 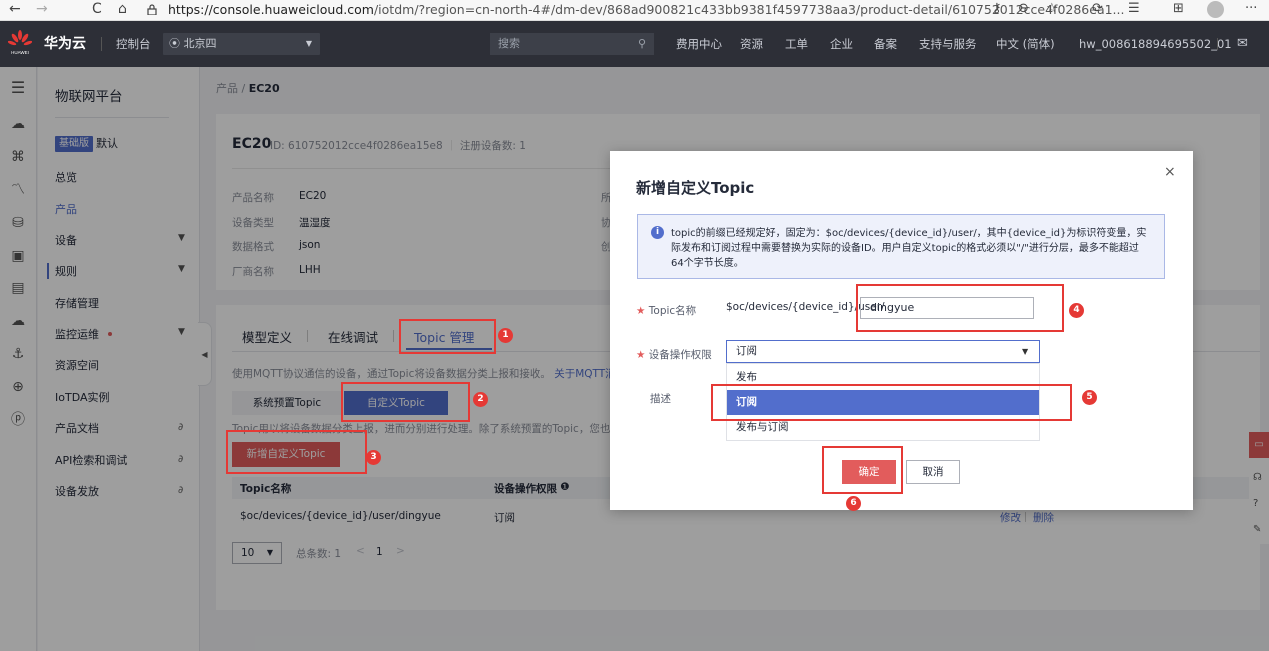 I want to click on search-input: 搜索 ⚲, so click(x=572, y=44).